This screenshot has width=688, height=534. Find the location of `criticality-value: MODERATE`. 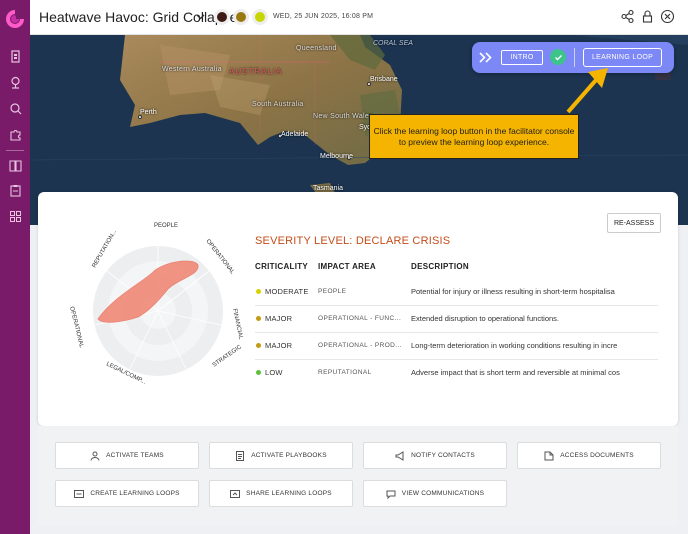

criticality-value: MODERATE is located at coordinates (287, 291).